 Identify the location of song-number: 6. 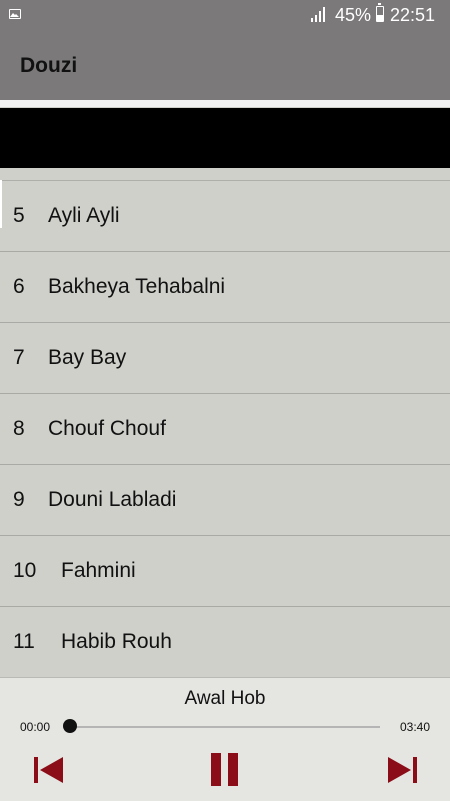
(19, 286).